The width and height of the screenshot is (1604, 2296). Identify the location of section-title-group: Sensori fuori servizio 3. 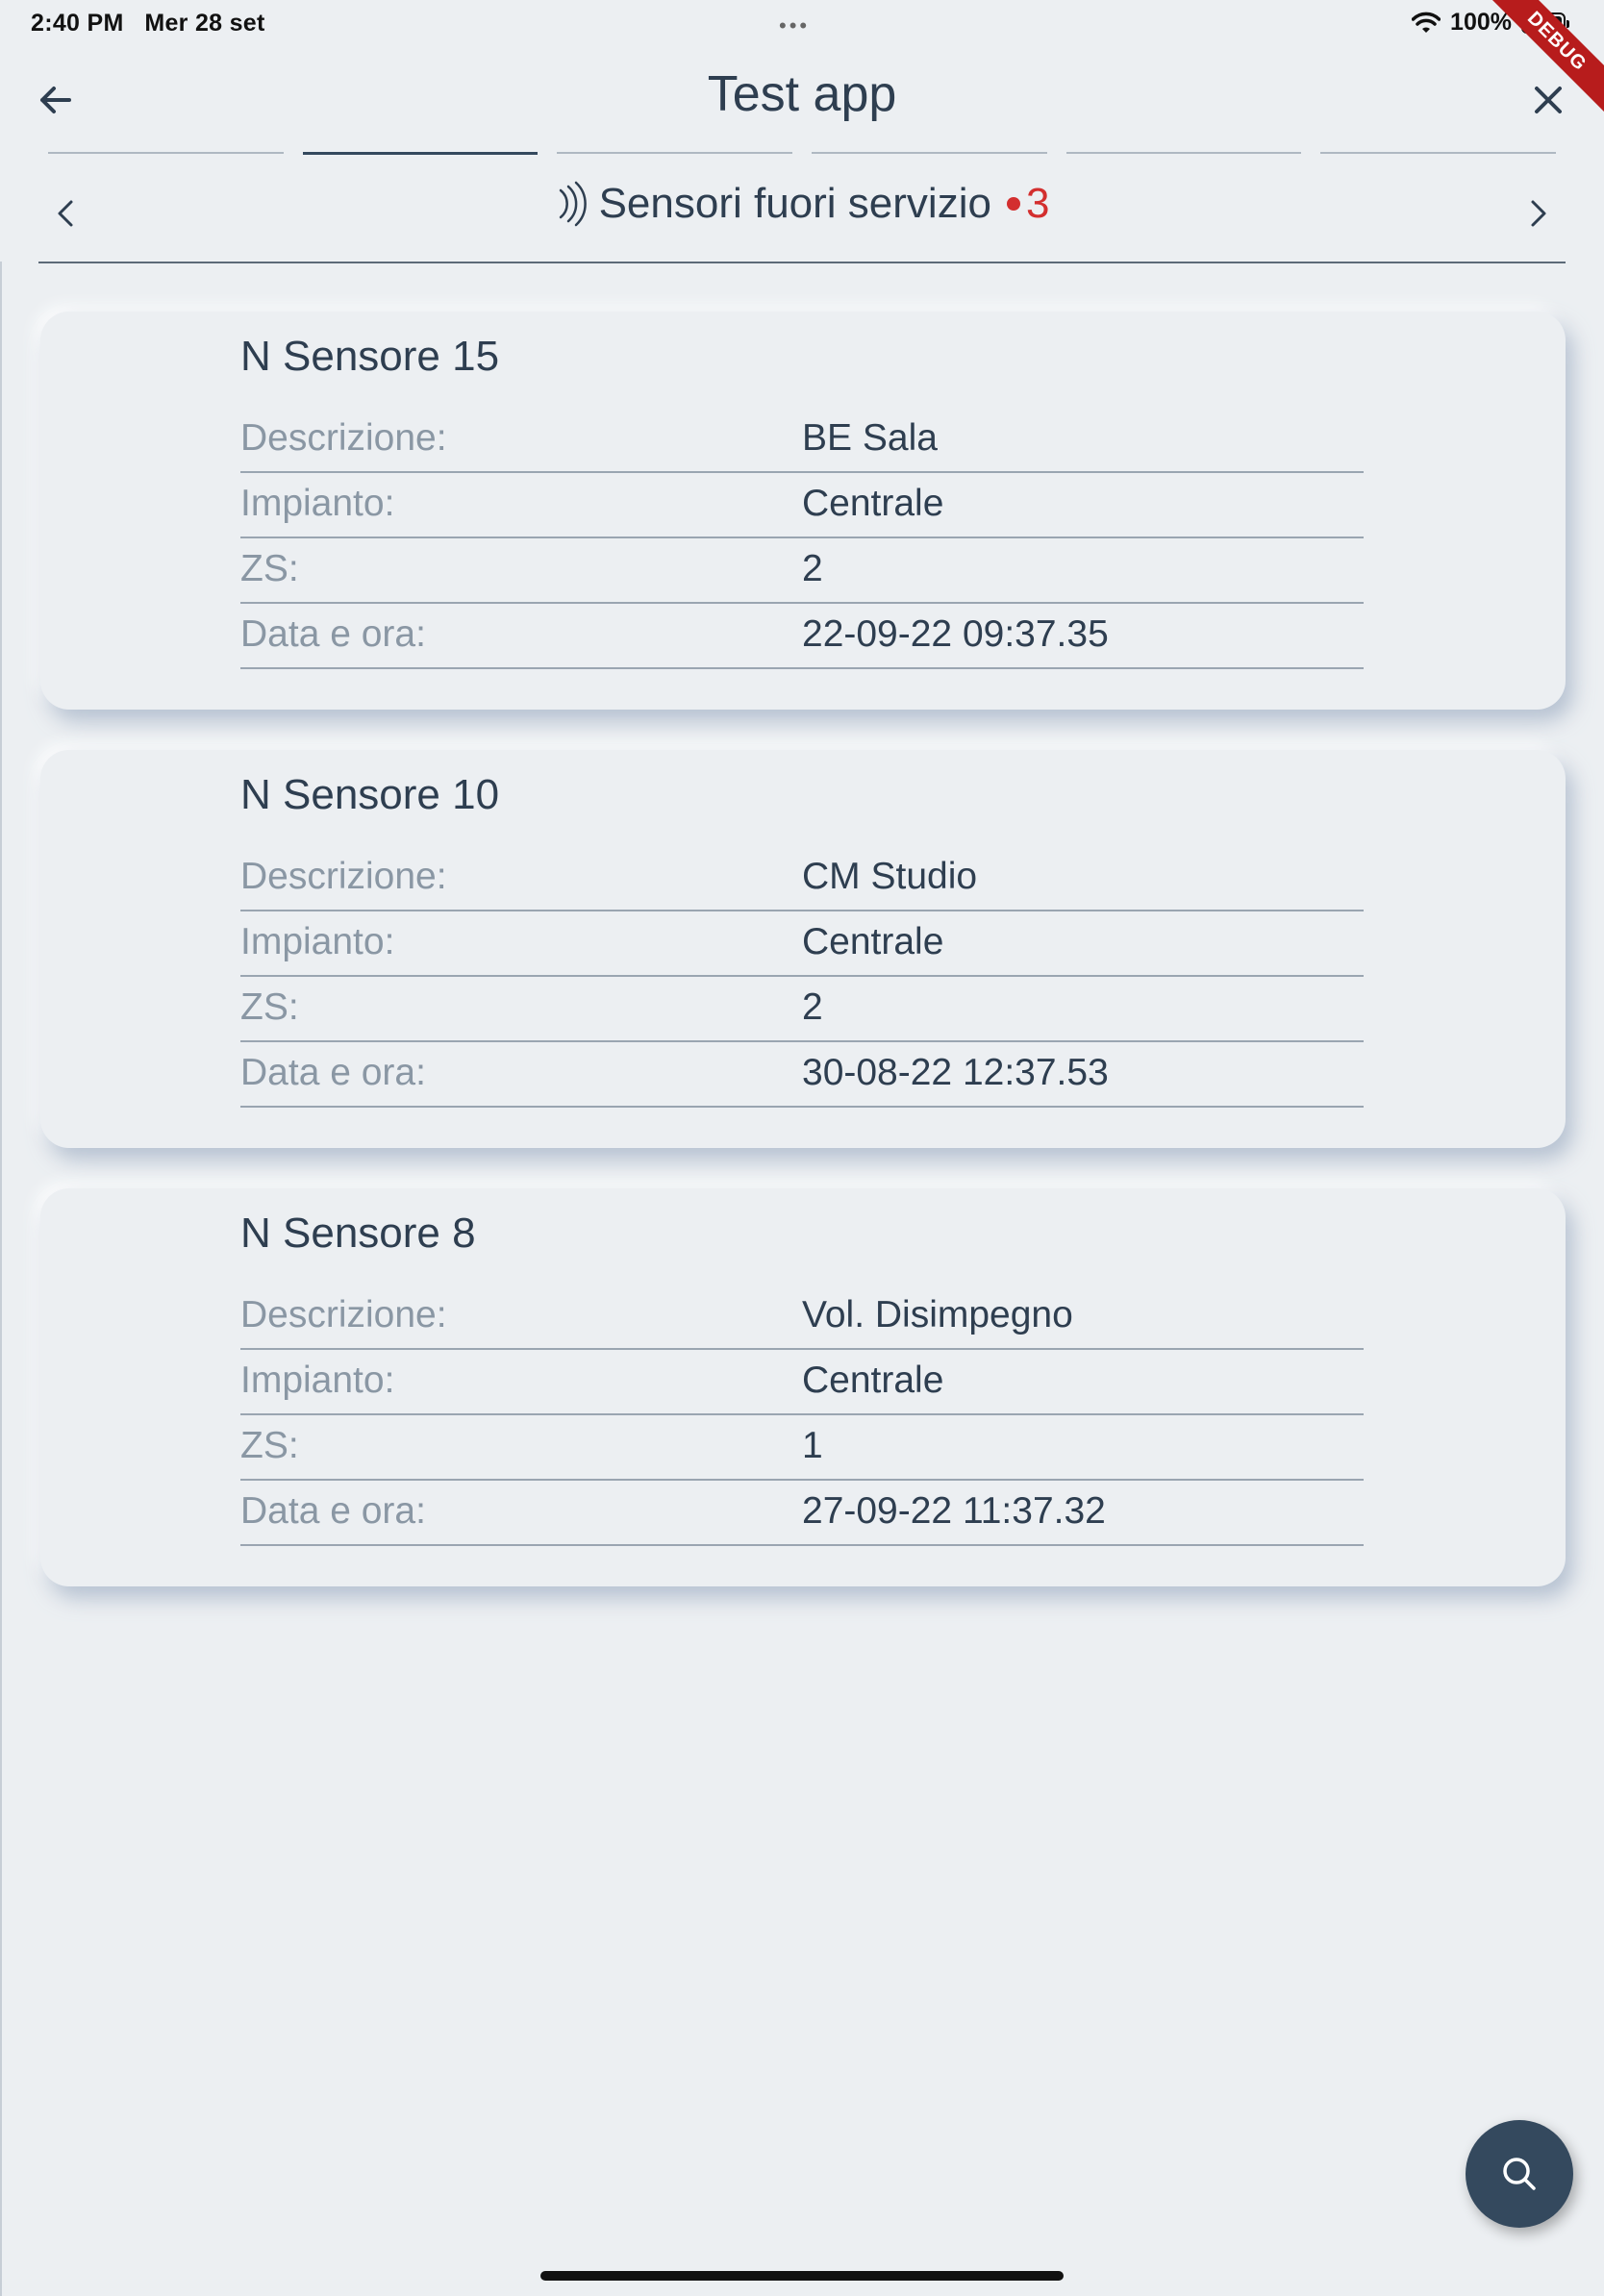
(802, 204).